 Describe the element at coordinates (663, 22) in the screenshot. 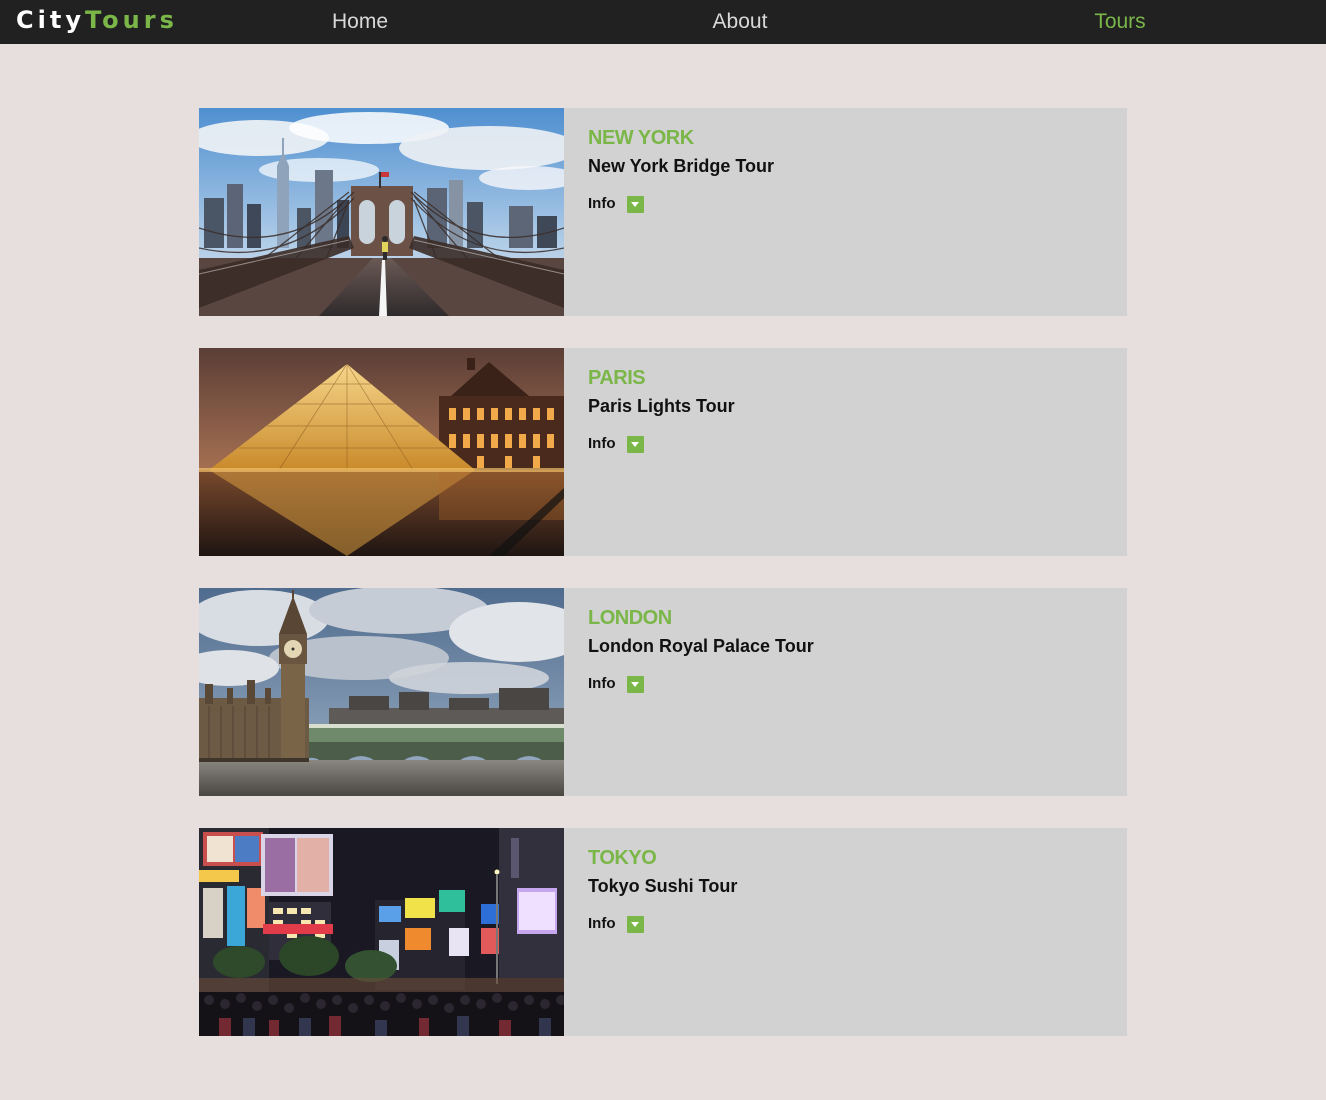

I see `top-navbar: CityTours Home About Tours` at that location.